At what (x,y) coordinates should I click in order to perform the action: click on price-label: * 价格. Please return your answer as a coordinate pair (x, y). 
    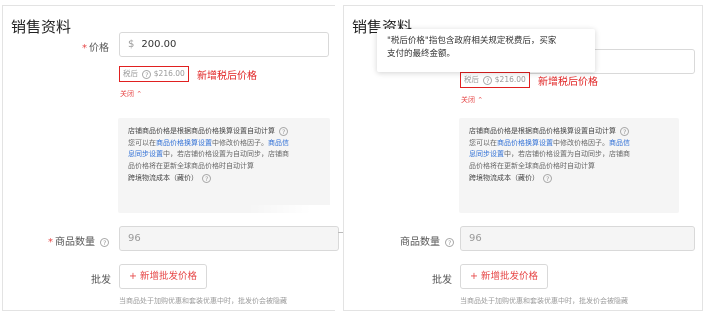
    Looking at the image, I should click on (95, 48).